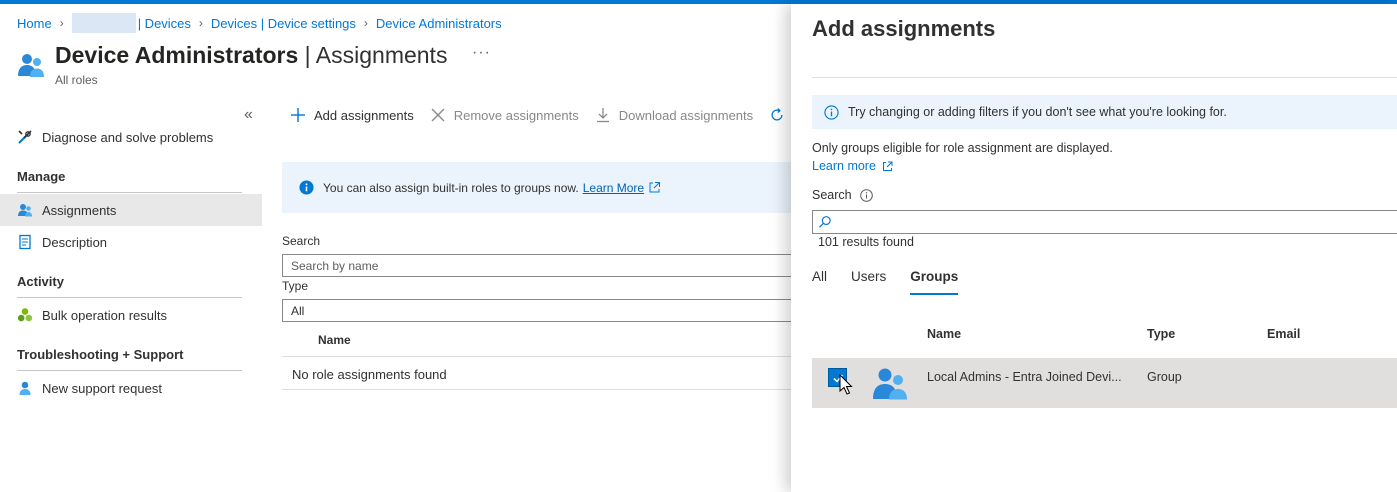  I want to click on tab-all: All, so click(819, 282).